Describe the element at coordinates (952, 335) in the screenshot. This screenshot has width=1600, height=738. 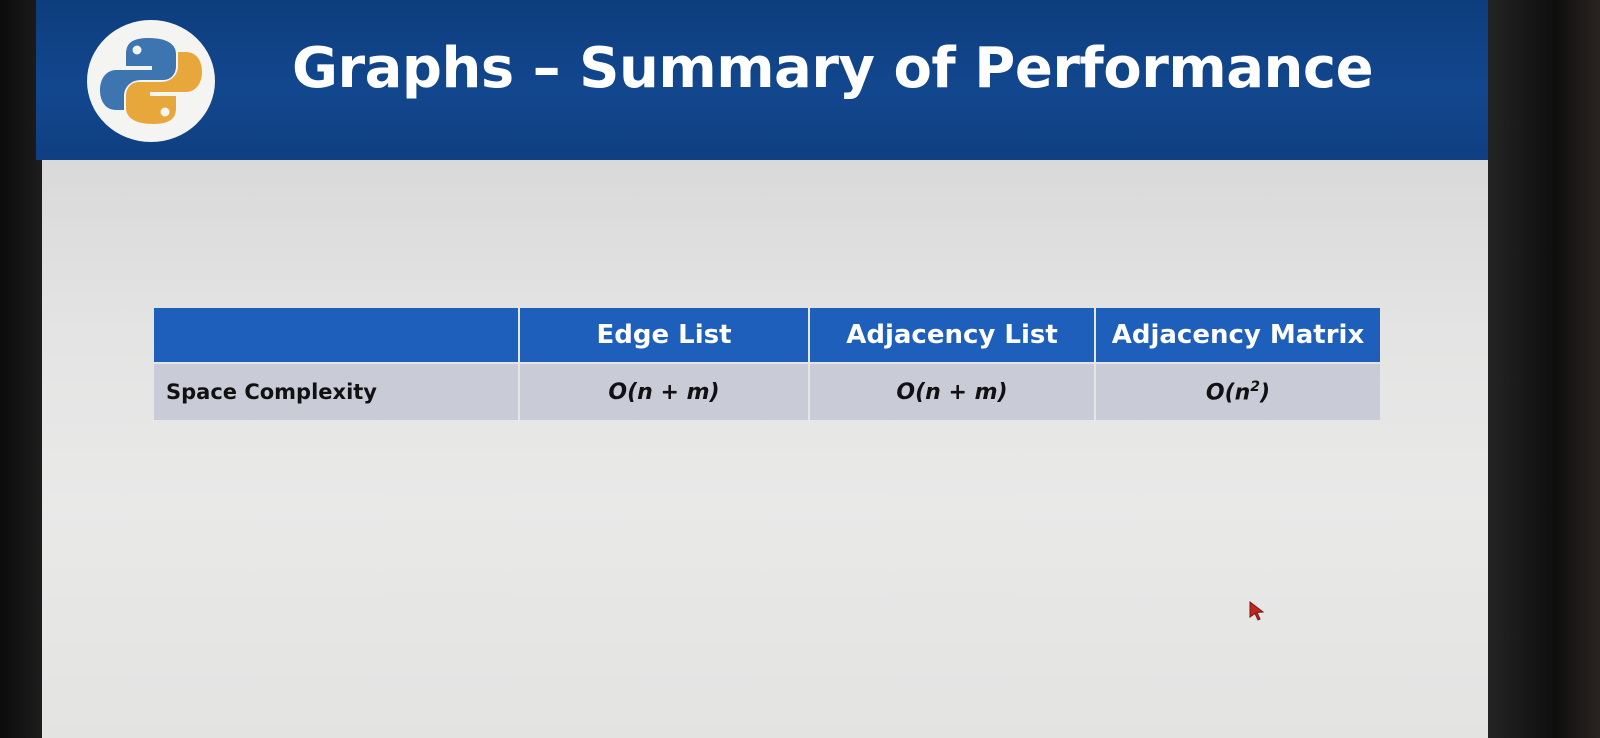
I see `table-header-adjacency-list: Adjacency List` at that location.